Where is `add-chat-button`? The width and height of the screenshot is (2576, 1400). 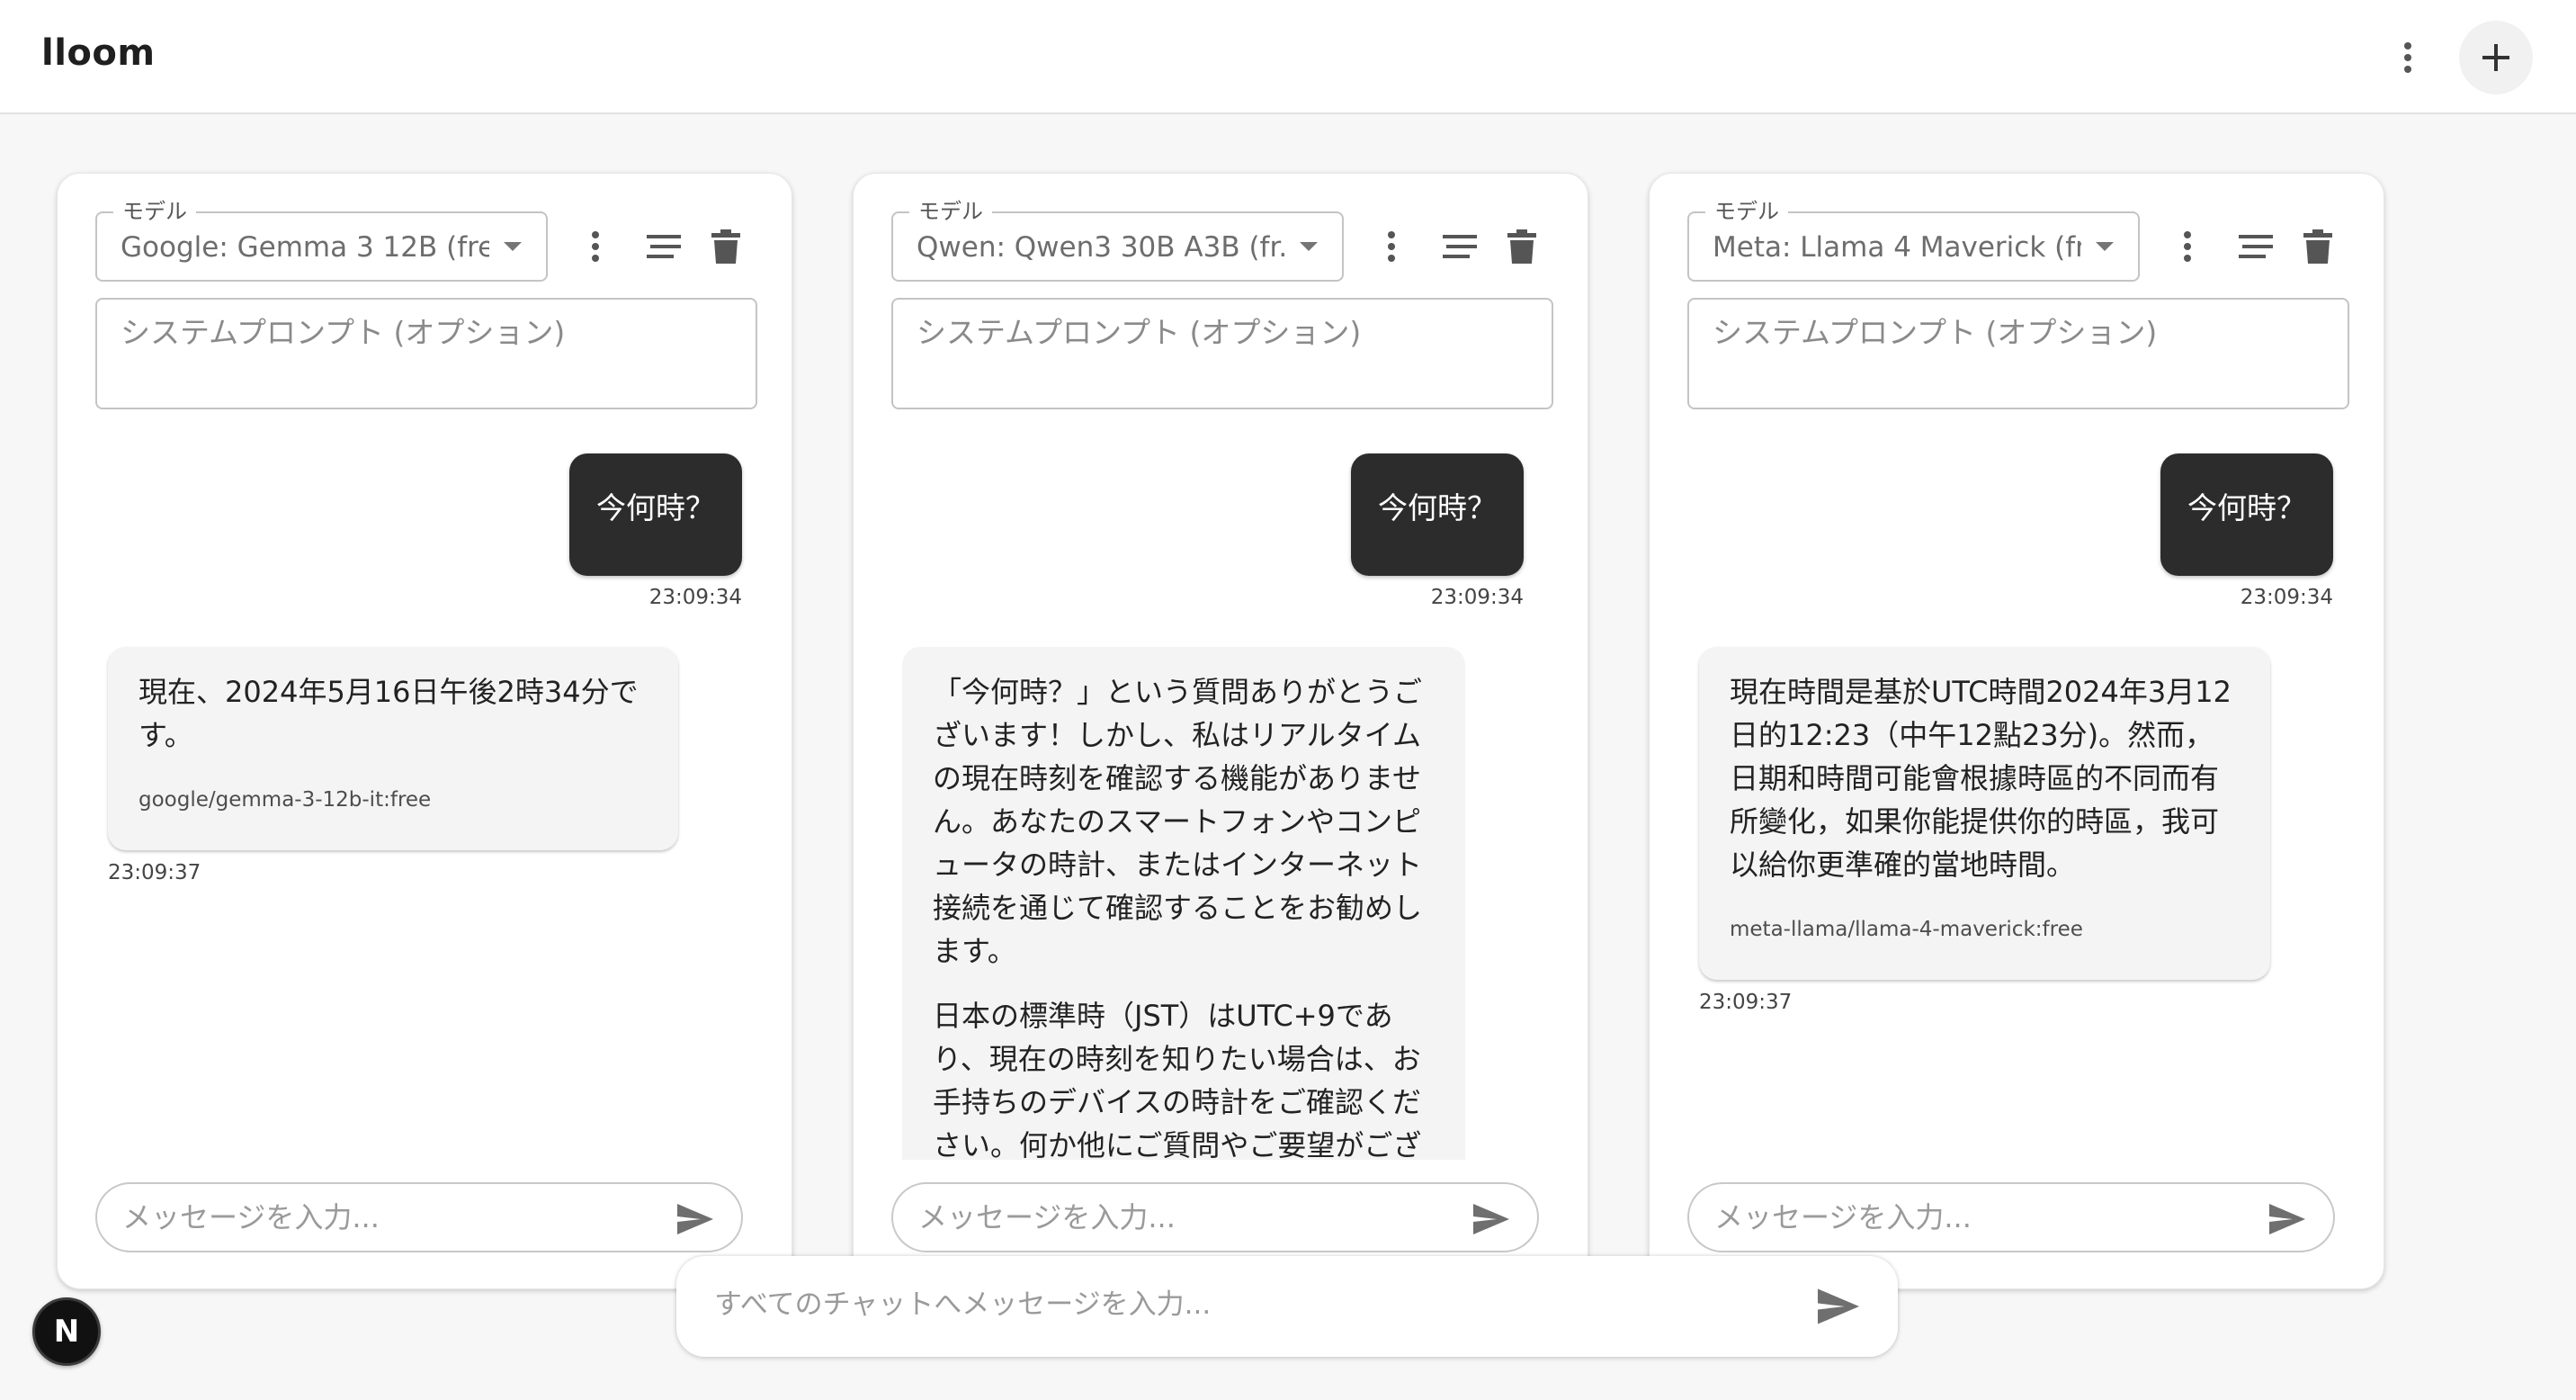 add-chat-button is located at coordinates (2496, 57).